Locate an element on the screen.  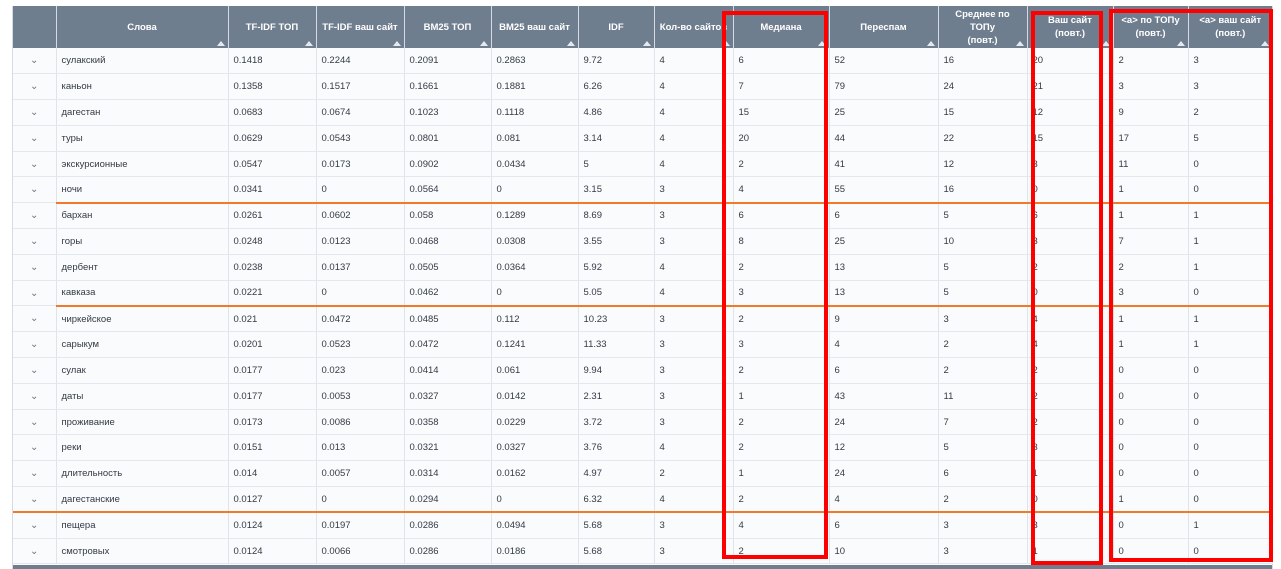
cell-idf: 3.14 is located at coordinates (616, 138).